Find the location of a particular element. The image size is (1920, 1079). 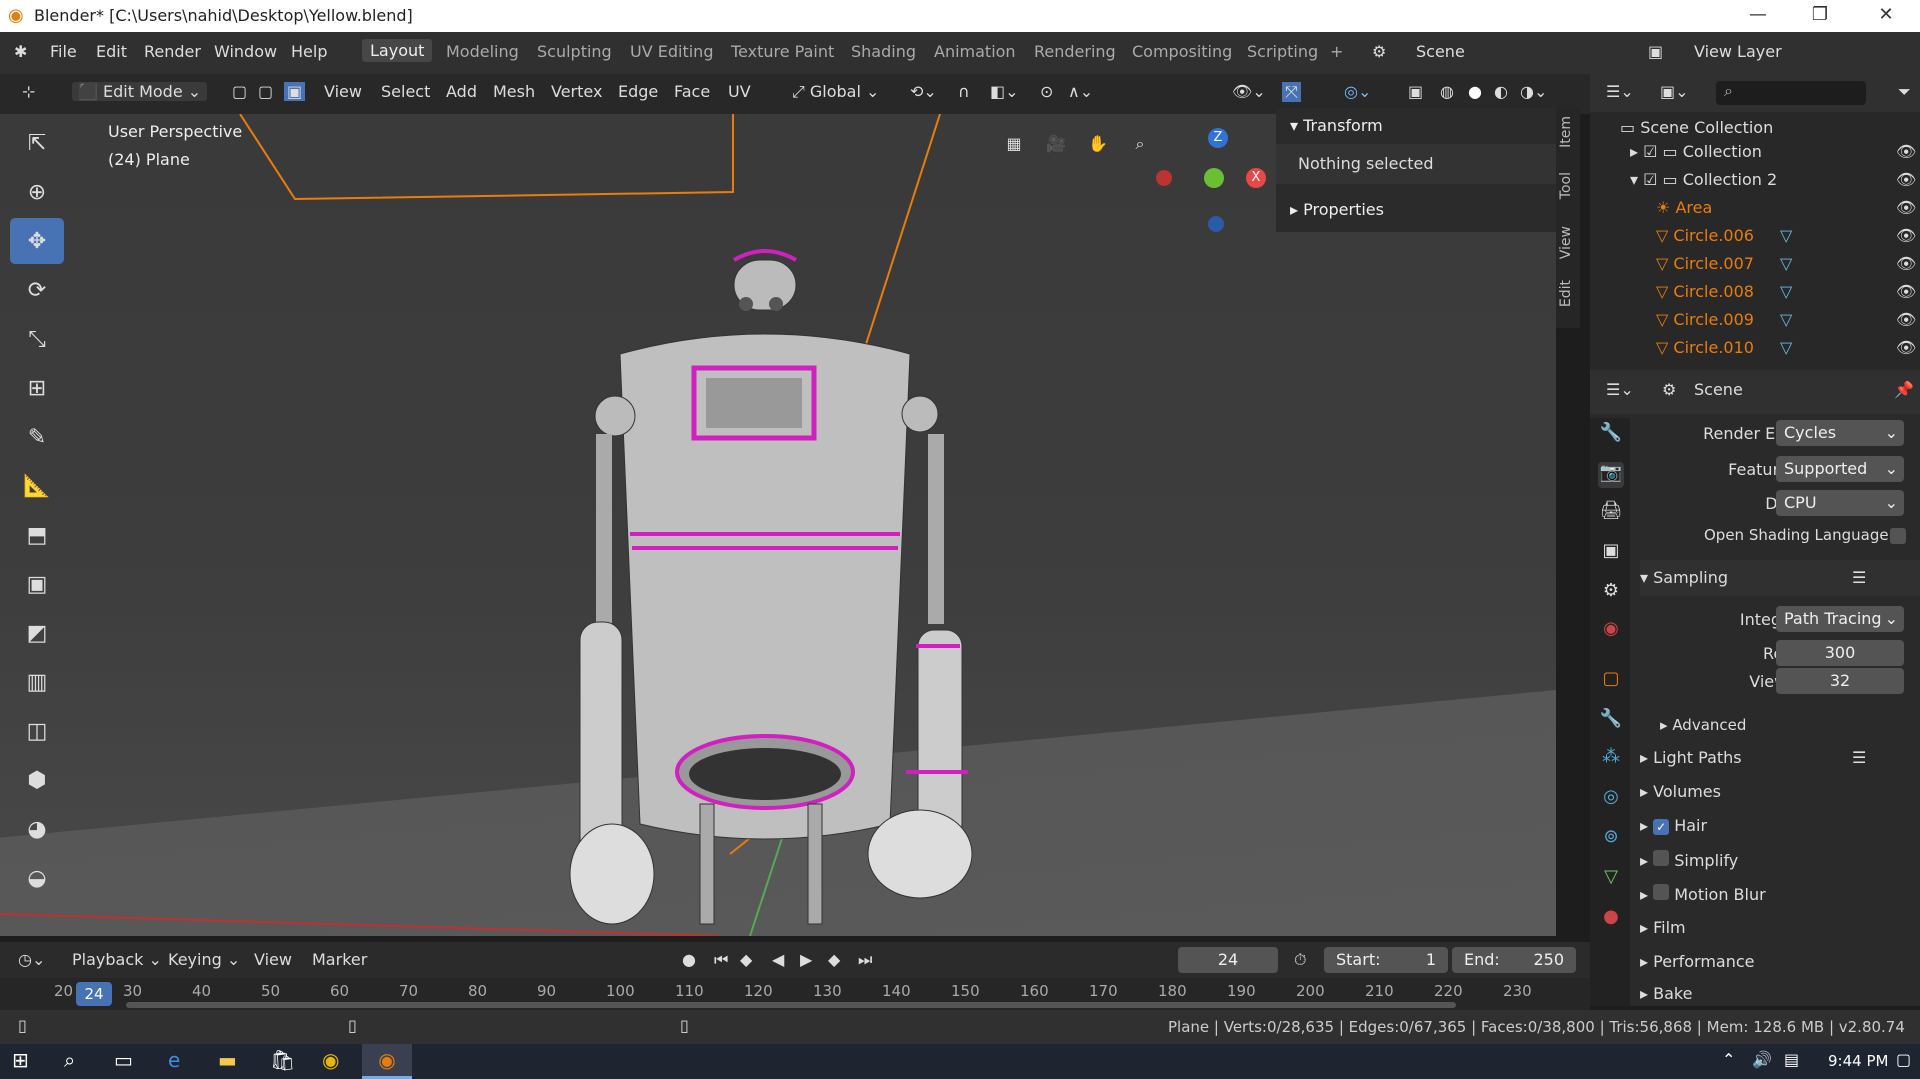

render-samples-field: 300 is located at coordinates (1840, 653).